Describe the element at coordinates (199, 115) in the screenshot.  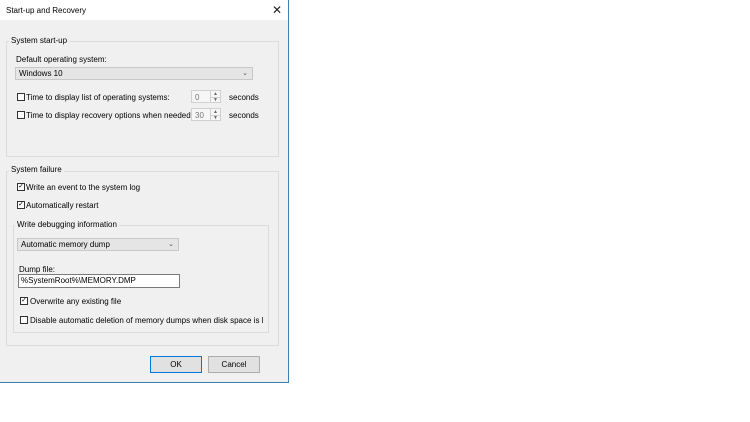
I see `time-recovery-value: 30` at that location.